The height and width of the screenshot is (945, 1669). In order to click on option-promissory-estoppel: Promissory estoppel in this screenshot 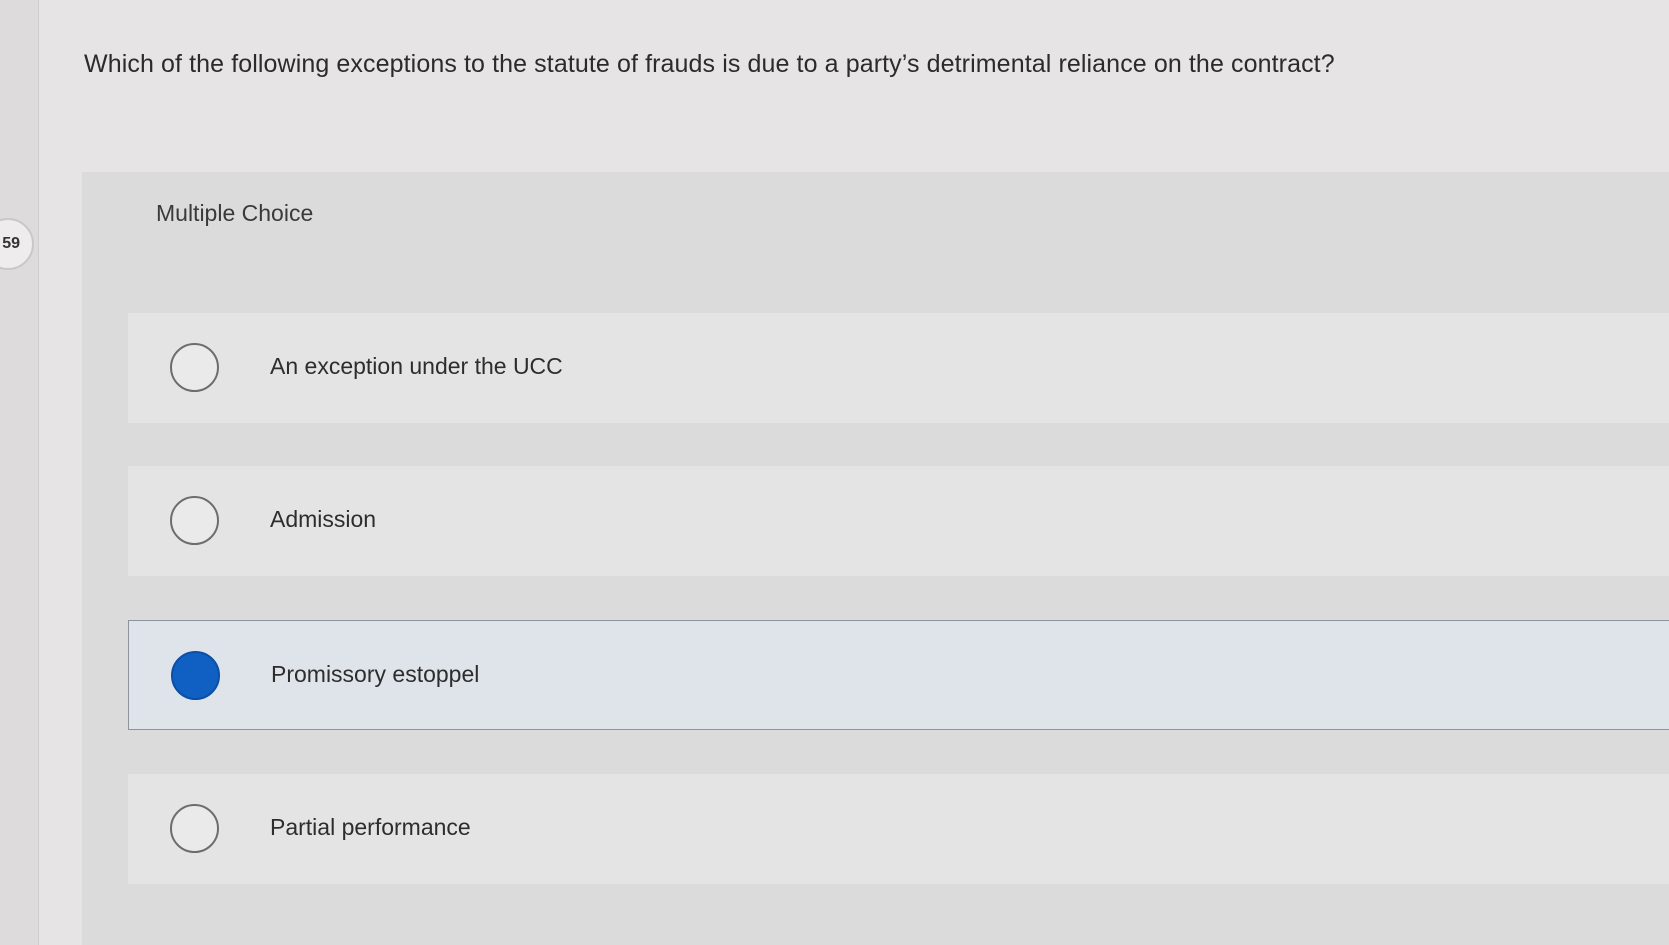, I will do `click(898, 675)`.